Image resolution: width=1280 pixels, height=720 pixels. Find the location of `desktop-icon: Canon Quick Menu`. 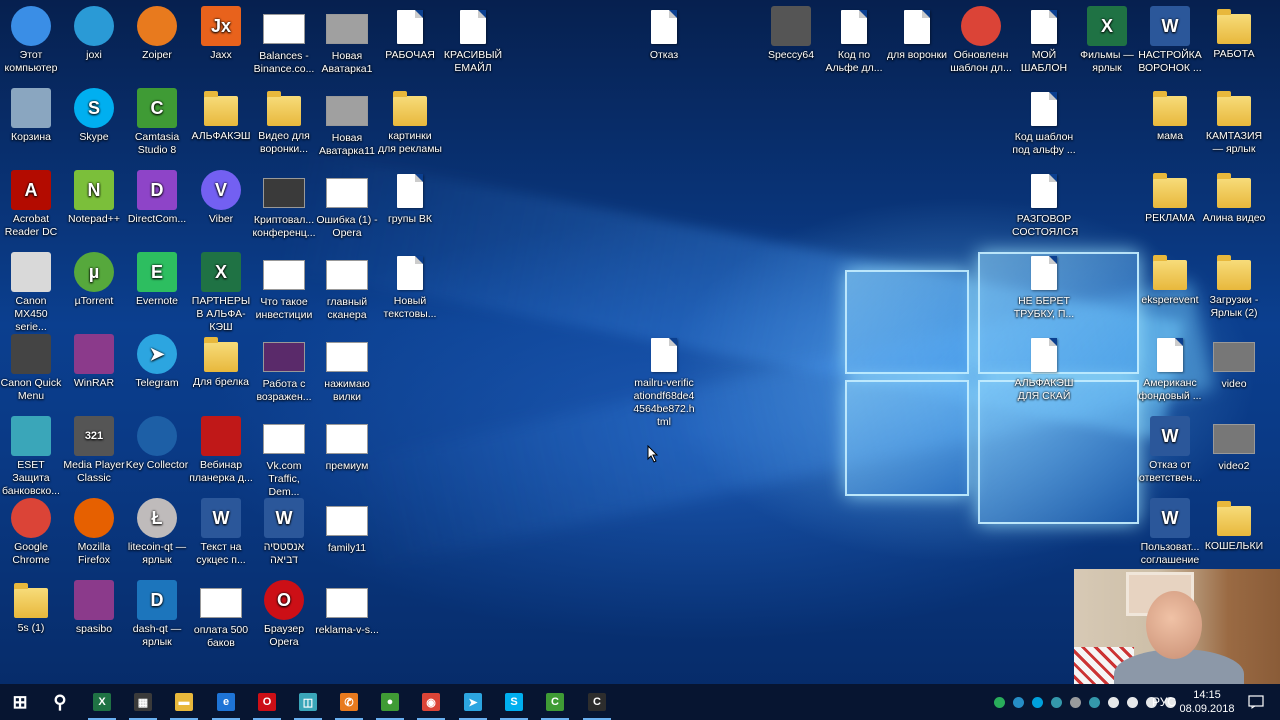

desktop-icon: Canon Quick Menu is located at coordinates (31, 368).